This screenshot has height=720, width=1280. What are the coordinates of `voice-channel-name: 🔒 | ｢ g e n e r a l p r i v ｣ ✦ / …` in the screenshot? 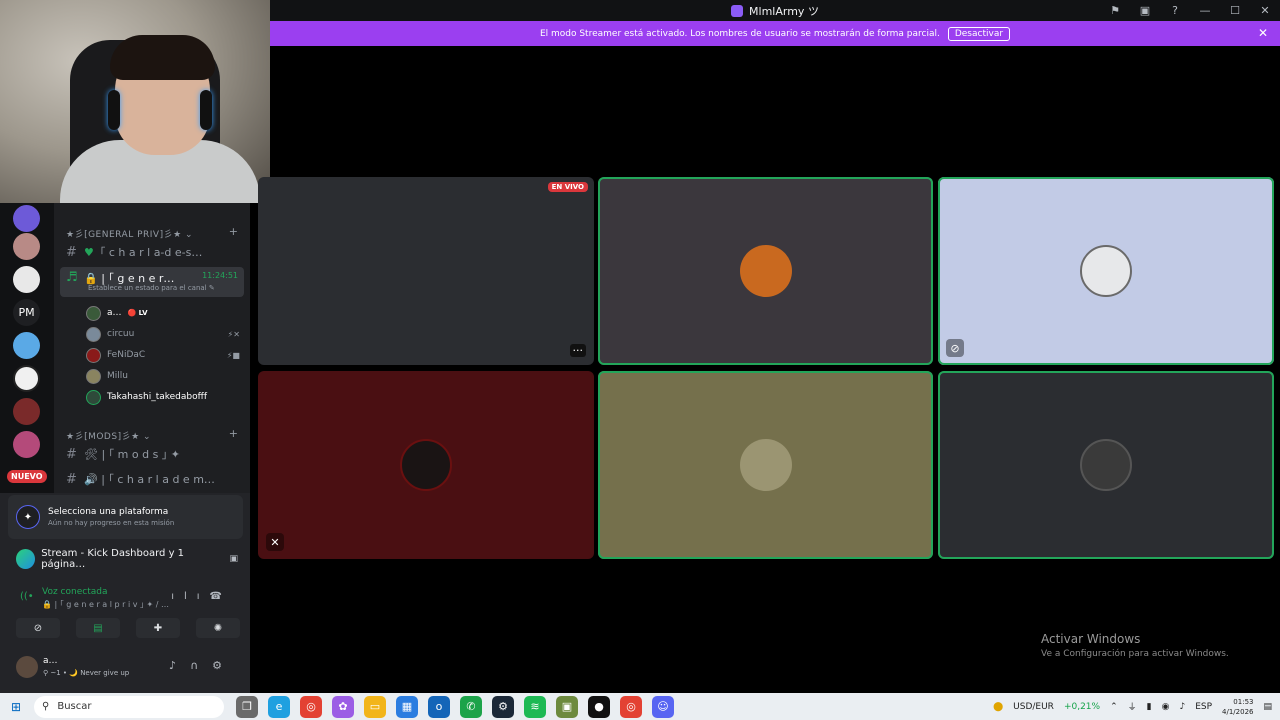 It's located at (105, 604).